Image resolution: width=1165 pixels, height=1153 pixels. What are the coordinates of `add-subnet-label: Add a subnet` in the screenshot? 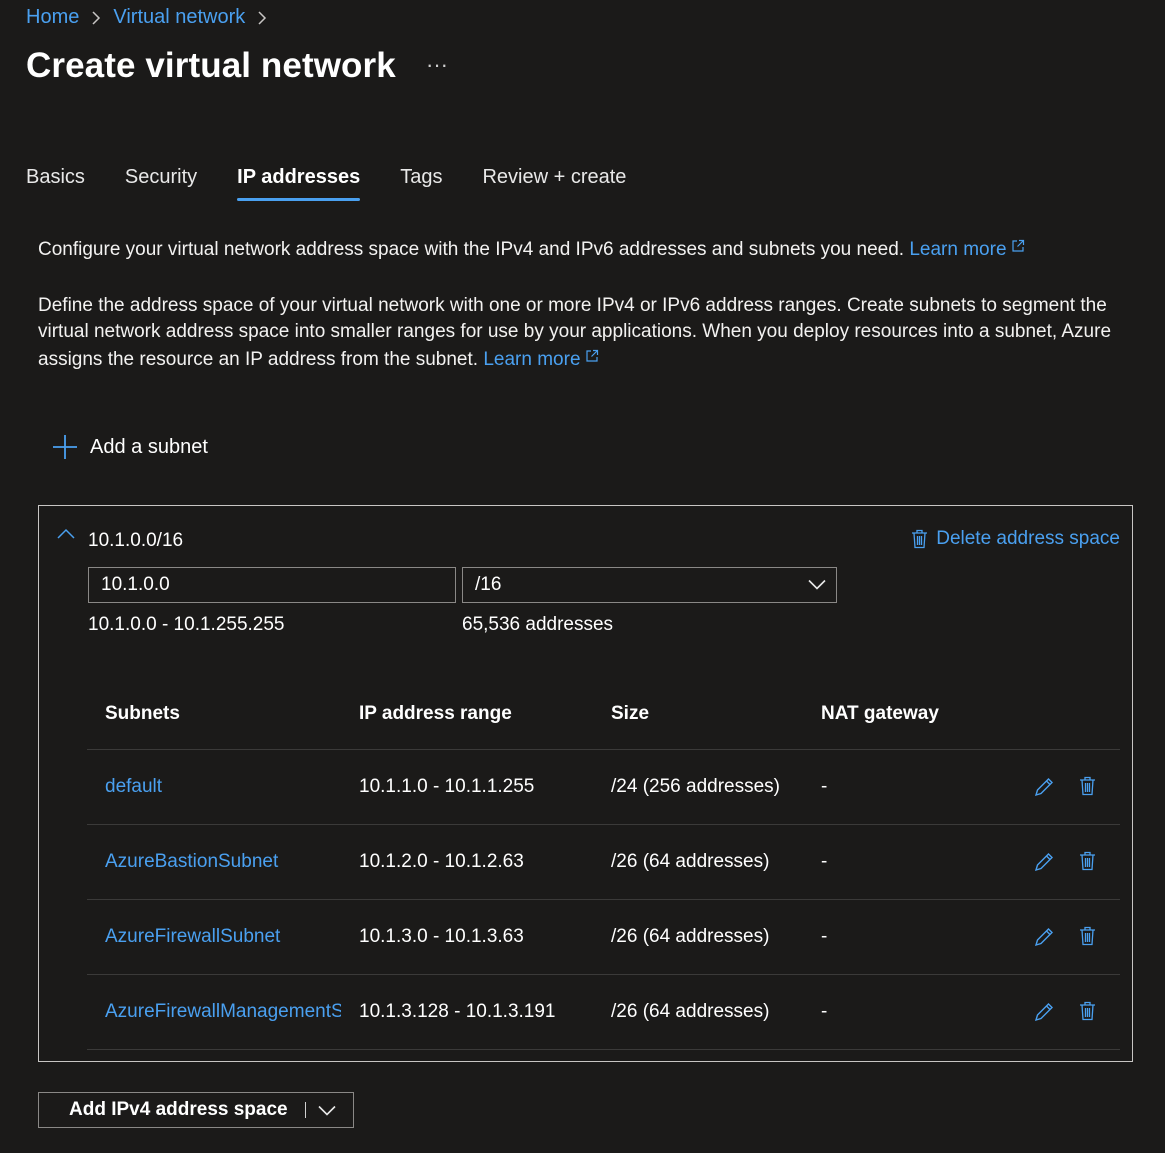 It's located at (149, 446).